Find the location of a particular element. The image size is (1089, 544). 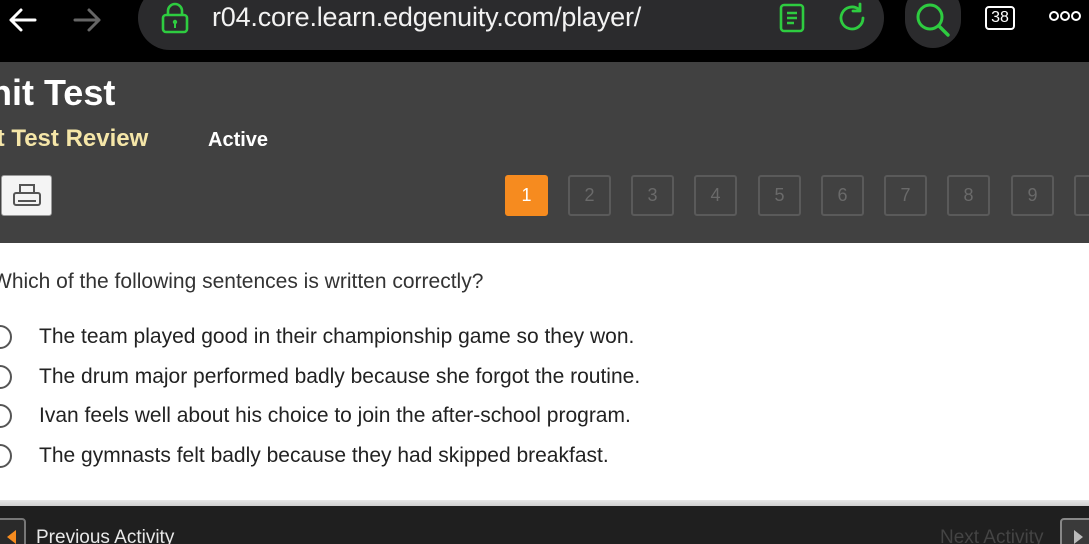

back-button is located at coordinates (22, 20).